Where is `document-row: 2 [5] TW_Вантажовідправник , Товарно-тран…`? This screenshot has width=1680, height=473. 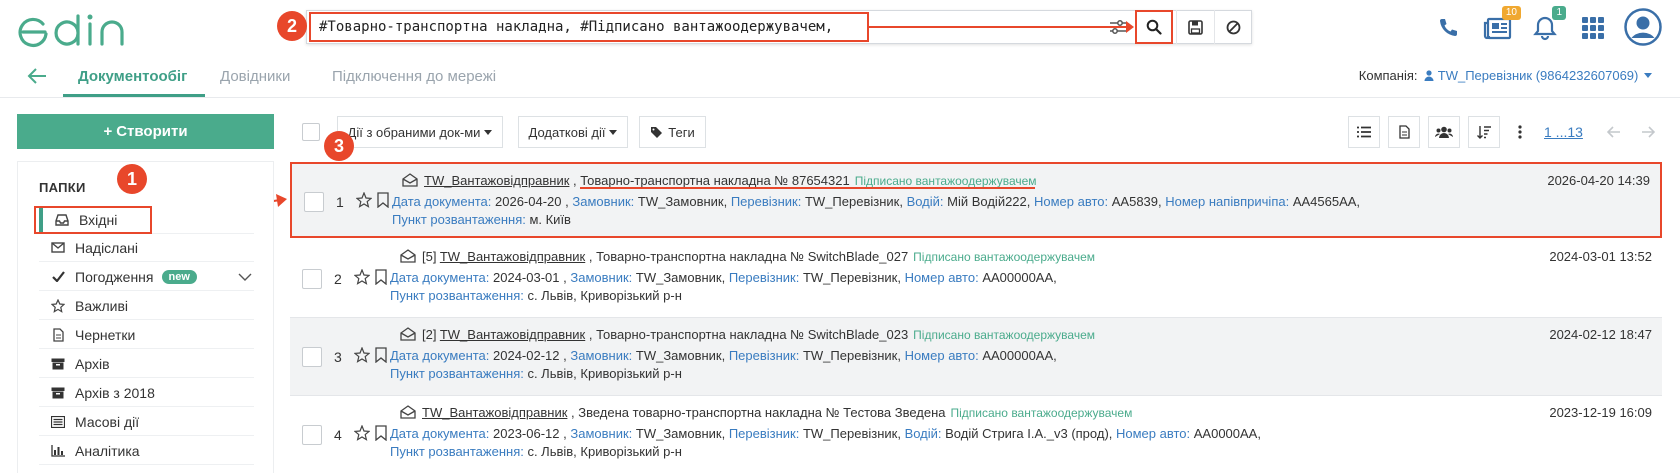
document-row: 2 [5] TW_Вантажовідправник , Товарно-тран… is located at coordinates (976, 279).